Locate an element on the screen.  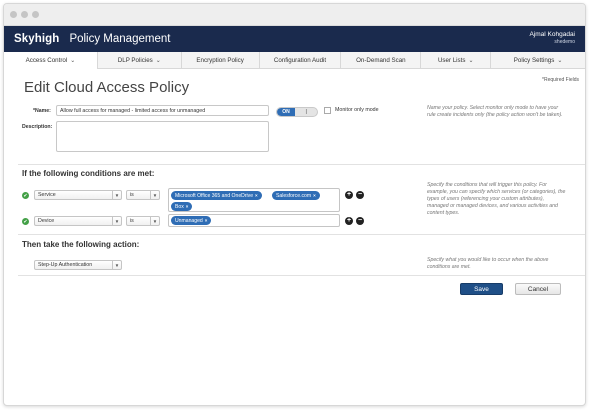
user-menu: Ajmal Kohgadai shedemo is located at coordinates (552, 38).